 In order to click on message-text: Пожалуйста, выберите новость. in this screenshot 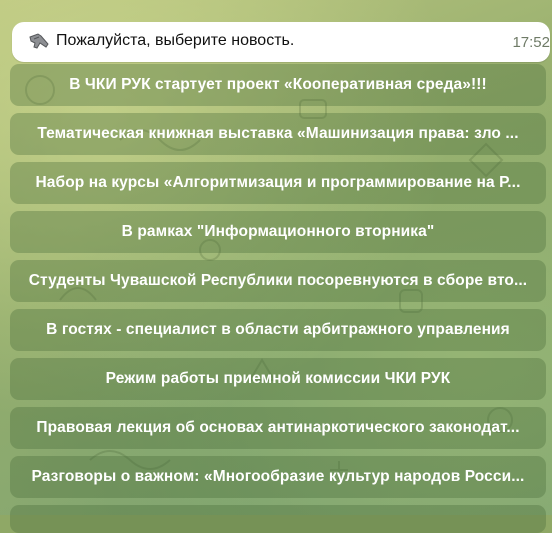, I will do `click(175, 40)`.